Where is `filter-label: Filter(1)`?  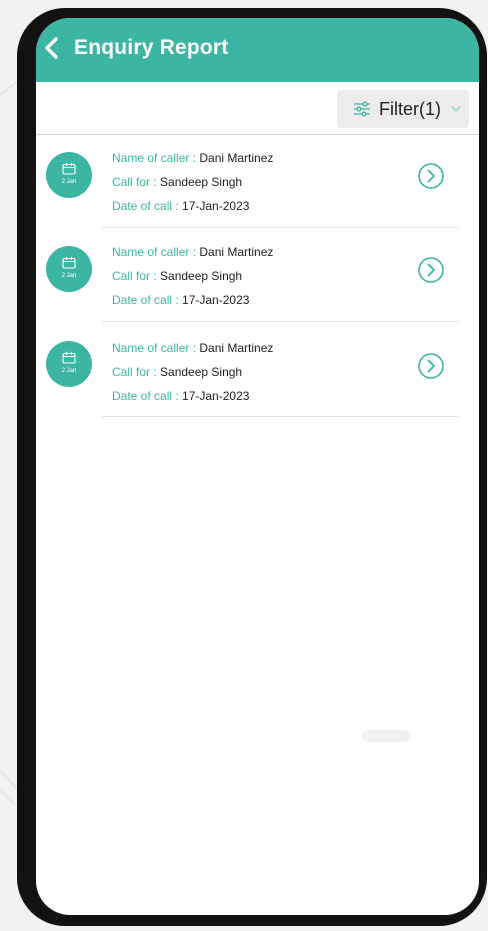 filter-label: Filter(1) is located at coordinates (410, 109).